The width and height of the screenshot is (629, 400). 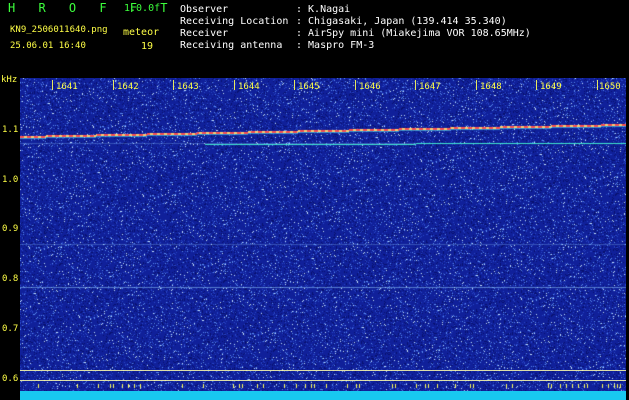 What do you see at coordinates (48, 46) in the screenshot?
I see `observation-datetime: 25.06.01 16:40` at bounding box center [48, 46].